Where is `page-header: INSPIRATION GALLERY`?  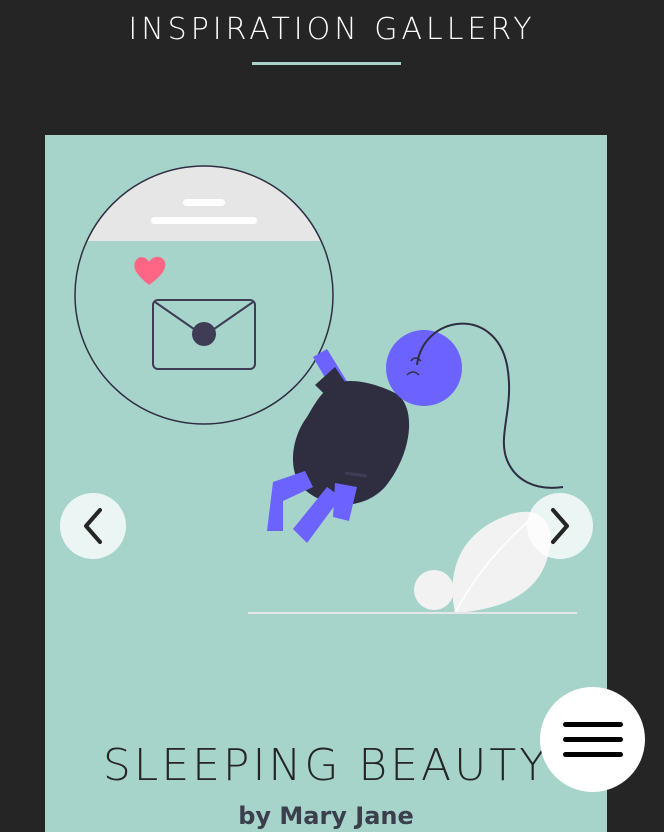
page-header: INSPIRATION GALLERY is located at coordinates (332, 40).